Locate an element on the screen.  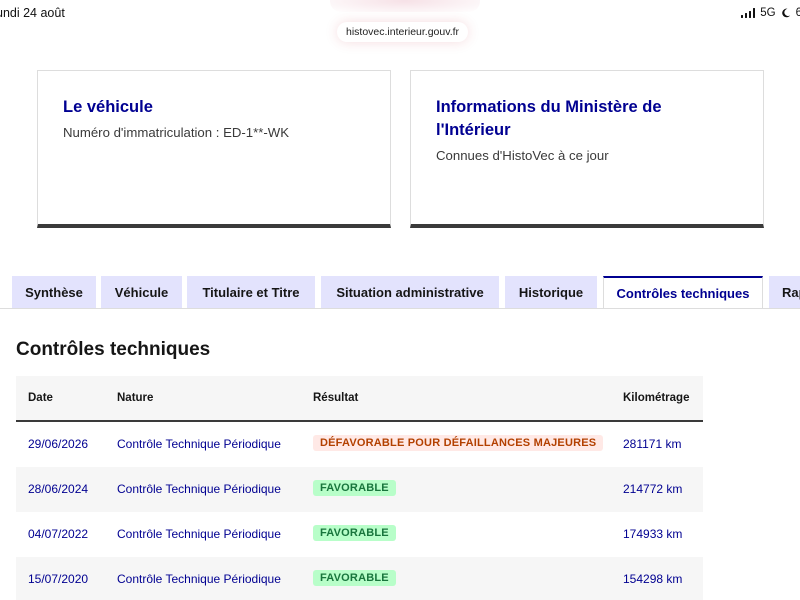
row-km: 154298 km is located at coordinates (653, 579).